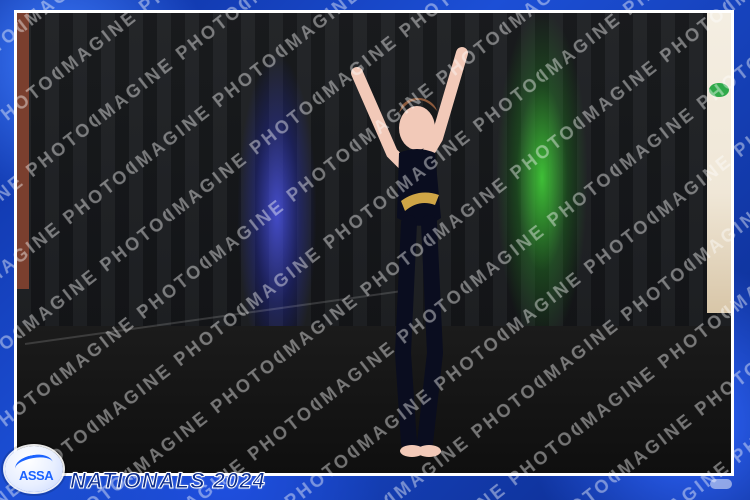 The width and height of the screenshot is (750, 500). Describe the element at coordinates (721, 484) in the screenshot. I see `corner-mark` at that location.